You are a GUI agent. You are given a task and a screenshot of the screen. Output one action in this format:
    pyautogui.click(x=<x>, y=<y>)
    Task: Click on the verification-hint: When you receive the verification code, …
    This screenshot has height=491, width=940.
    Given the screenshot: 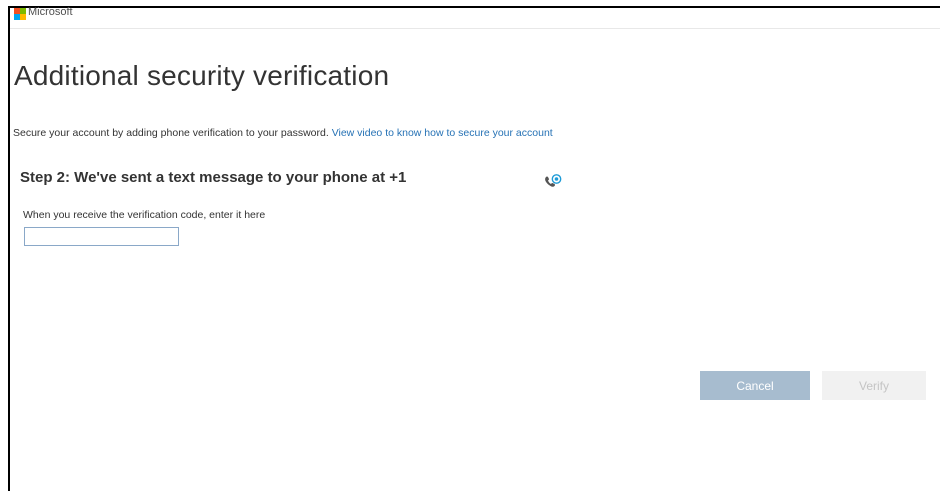 What is the action you would take?
    pyautogui.click(x=144, y=215)
    